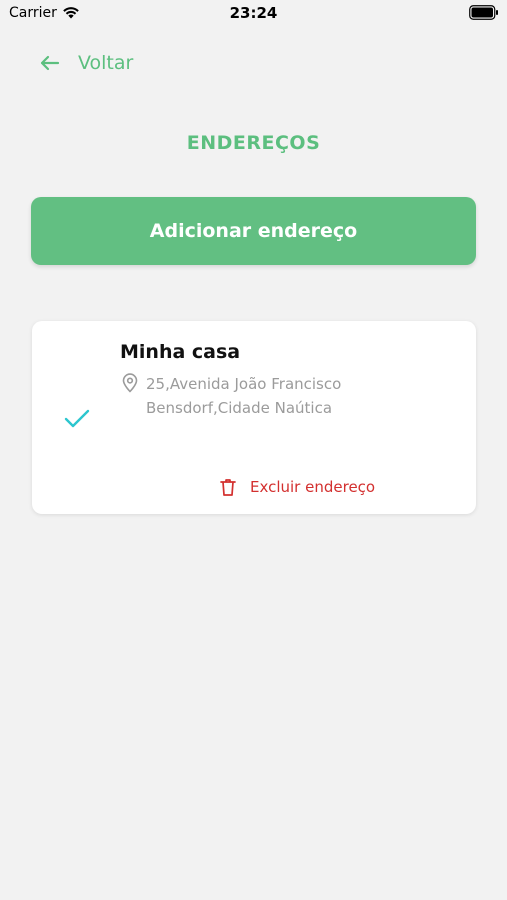  Describe the element at coordinates (244, 384) in the screenshot. I see `address-line-1: 25,Avenida João Francisco` at that location.